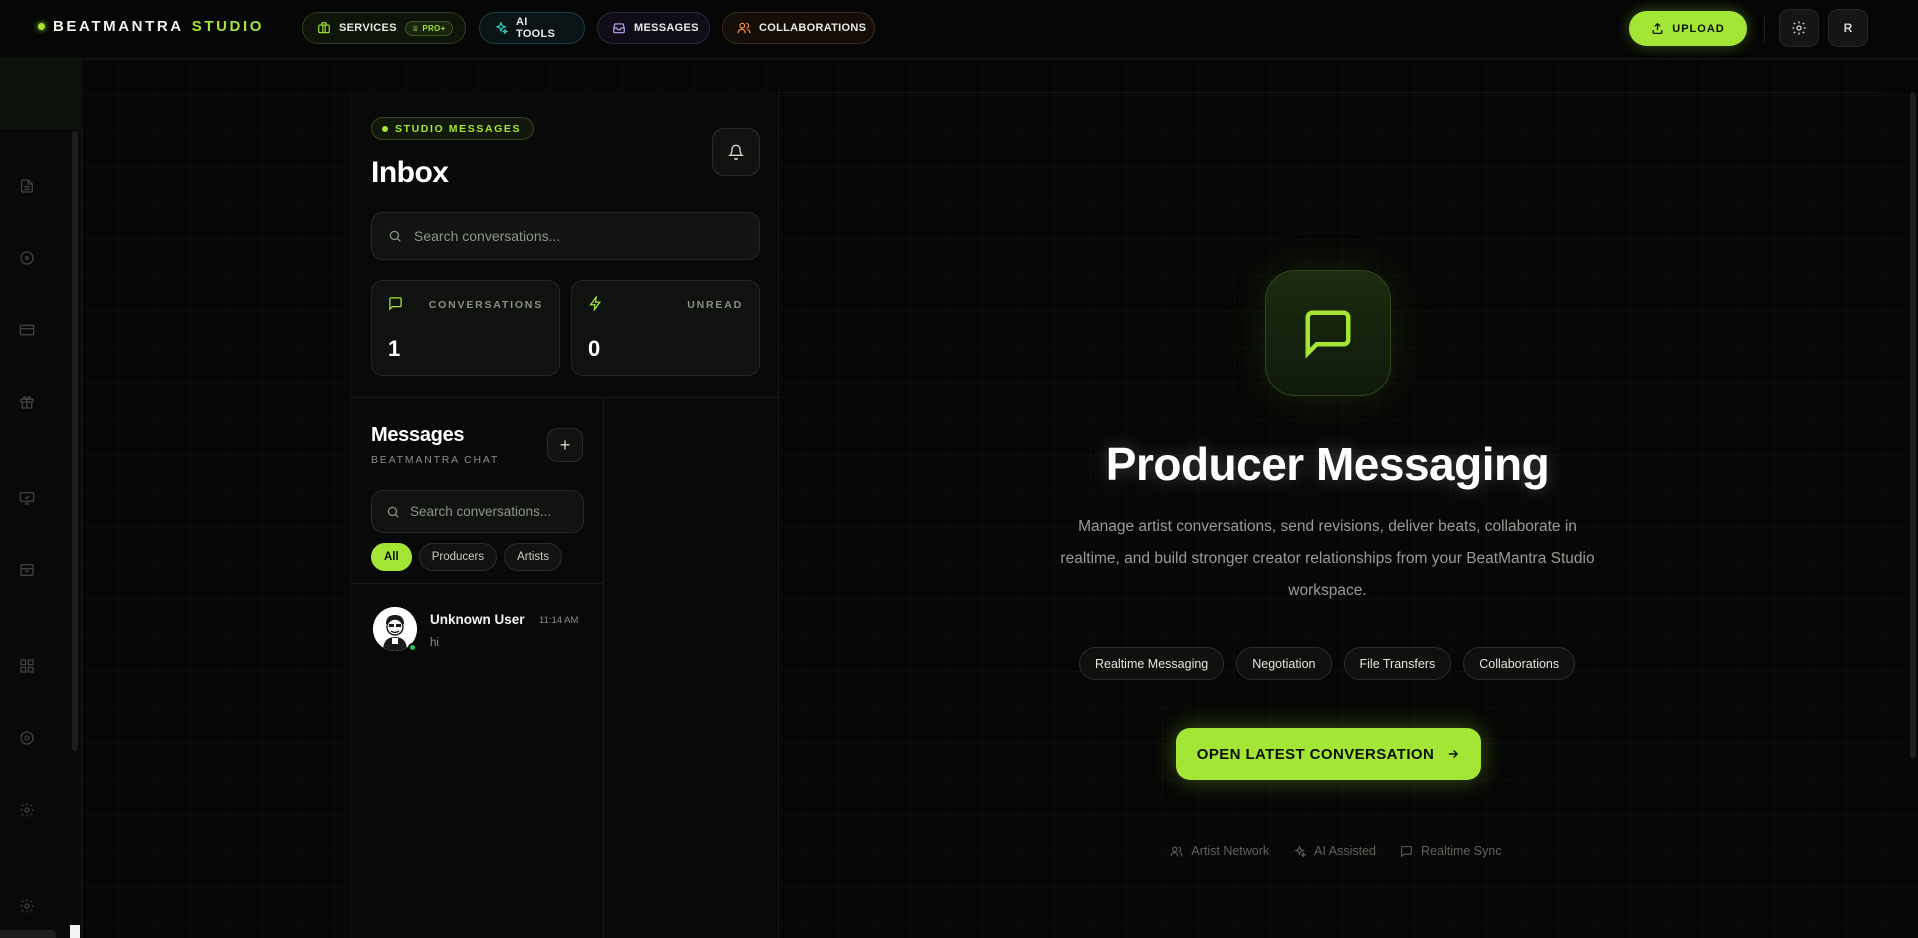  Describe the element at coordinates (435, 460) in the screenshot. I see `messages-subtitle: BEATMANTRA CHAT` at that location.